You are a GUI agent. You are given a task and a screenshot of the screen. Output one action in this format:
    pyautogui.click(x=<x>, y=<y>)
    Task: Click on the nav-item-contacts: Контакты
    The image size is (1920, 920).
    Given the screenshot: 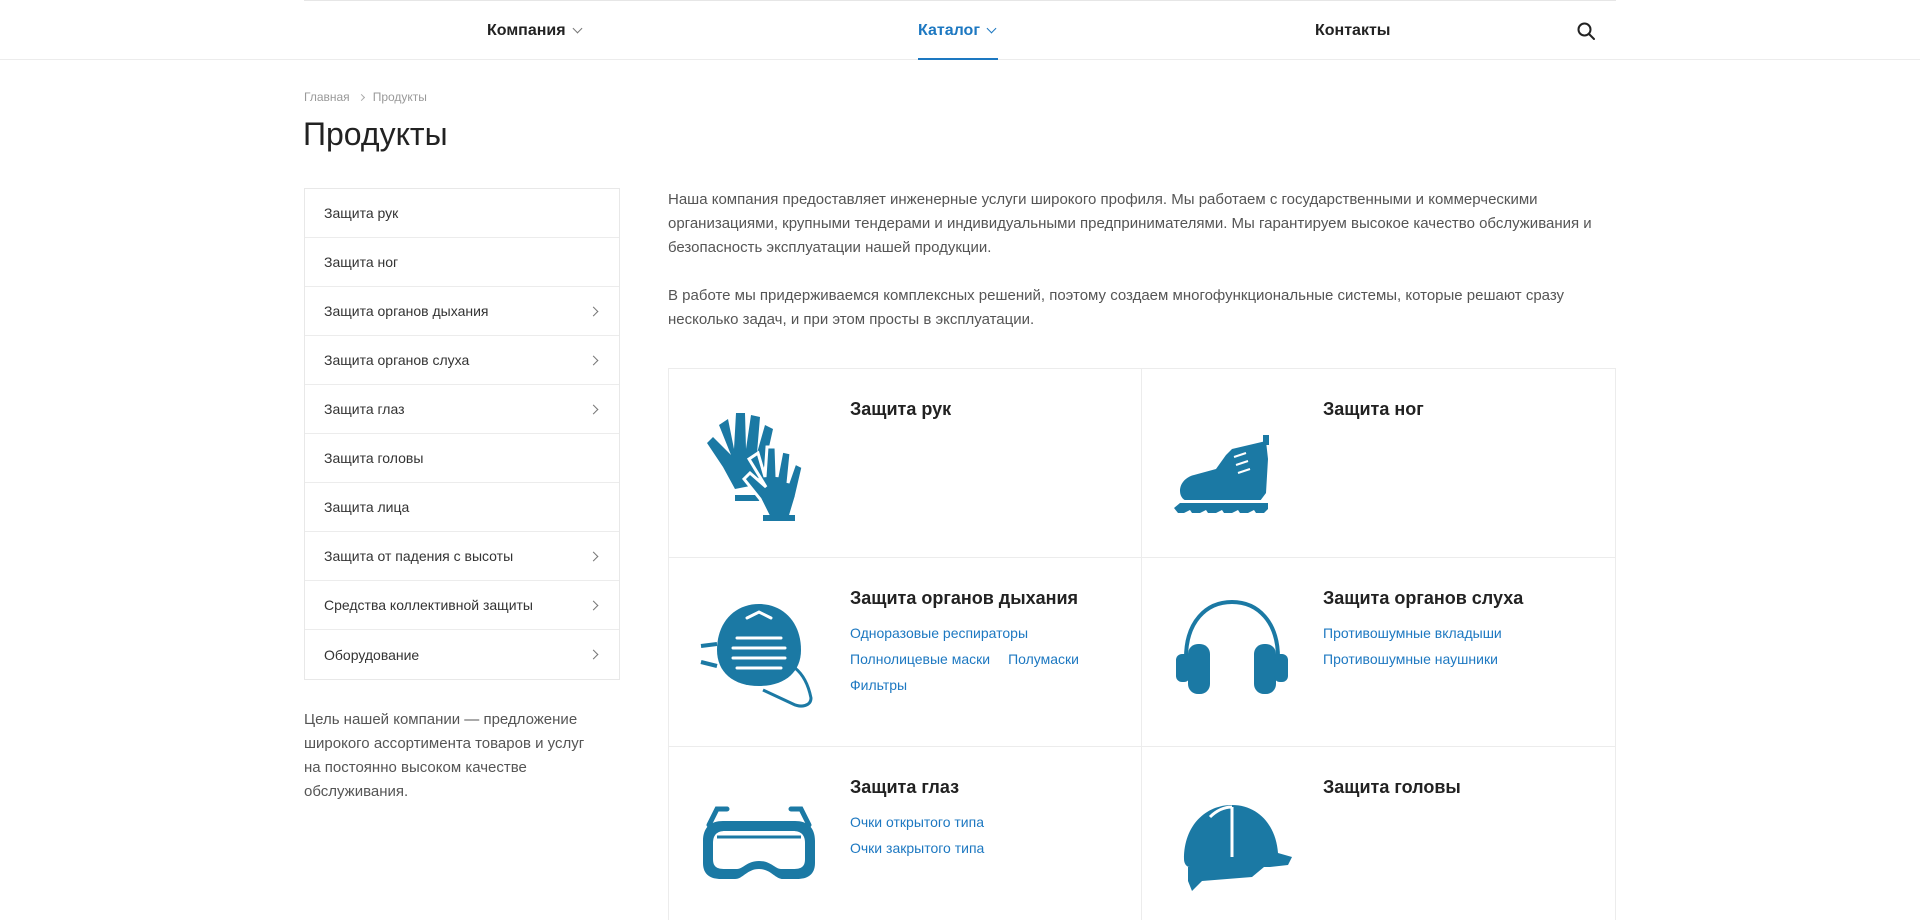 What is the action you would take?
    pyautogui.click(x=1352, y=30)
    